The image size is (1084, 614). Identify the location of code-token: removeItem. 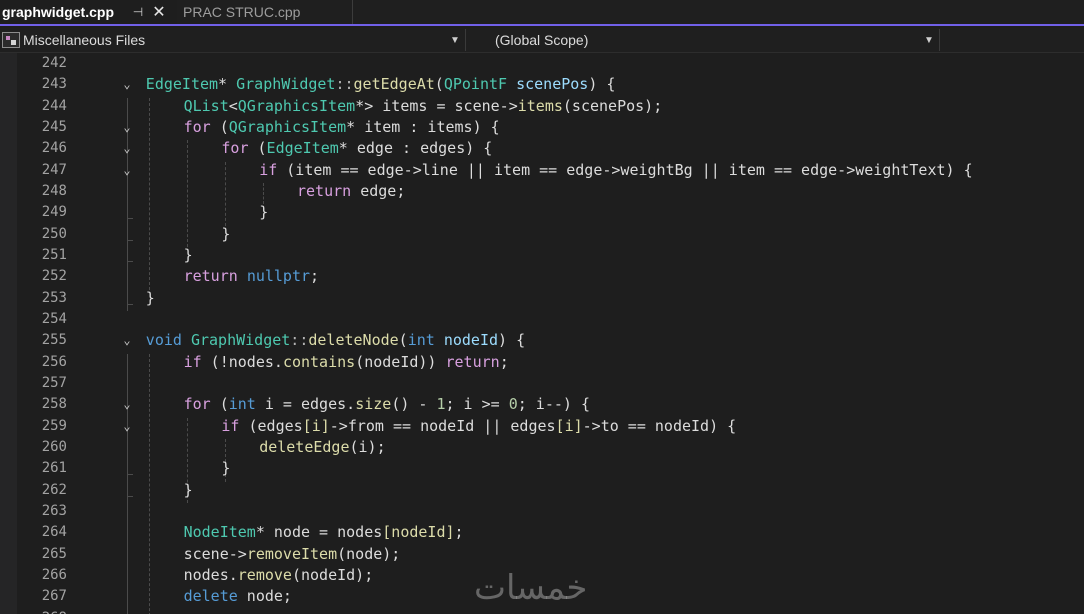
(292, 553).